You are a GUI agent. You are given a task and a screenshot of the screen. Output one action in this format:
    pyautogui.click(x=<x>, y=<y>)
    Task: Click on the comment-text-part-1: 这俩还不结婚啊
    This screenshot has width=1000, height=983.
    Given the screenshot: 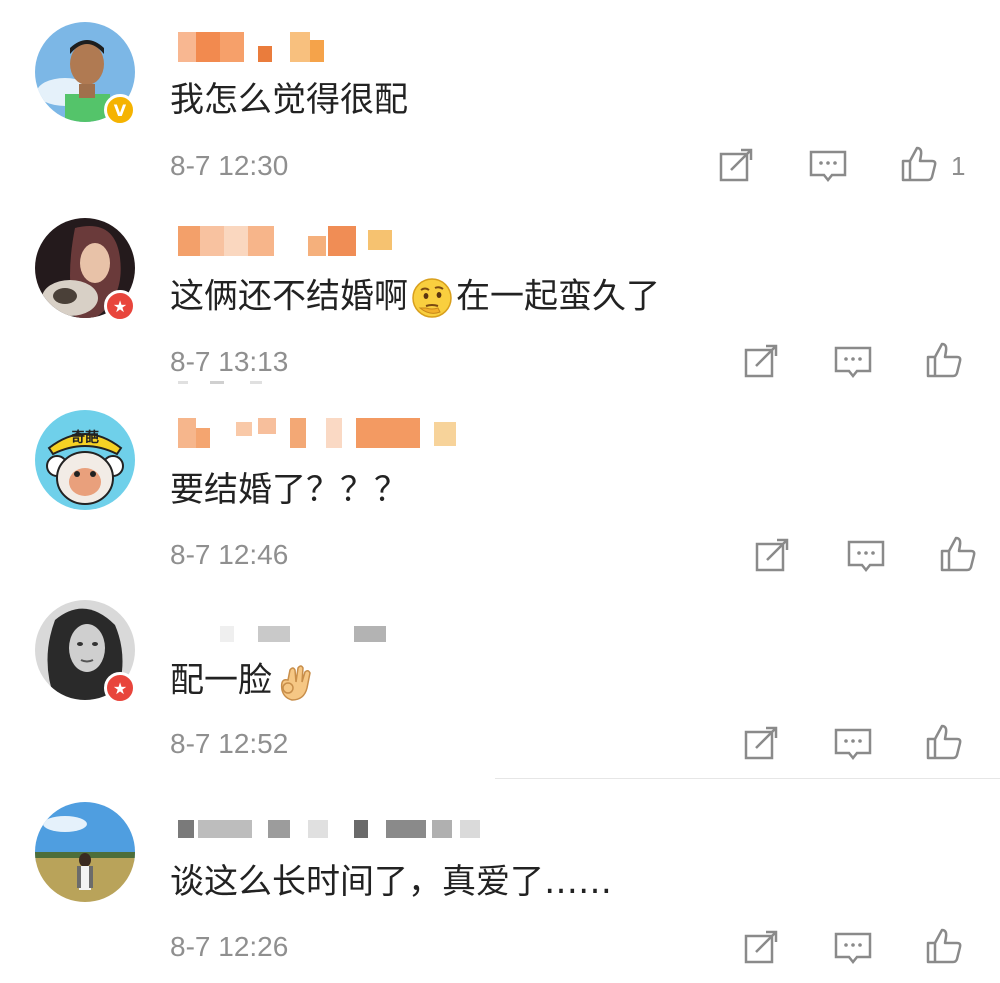 What is the action you would take?
    pyautogui.click(x=289, y=296)
    